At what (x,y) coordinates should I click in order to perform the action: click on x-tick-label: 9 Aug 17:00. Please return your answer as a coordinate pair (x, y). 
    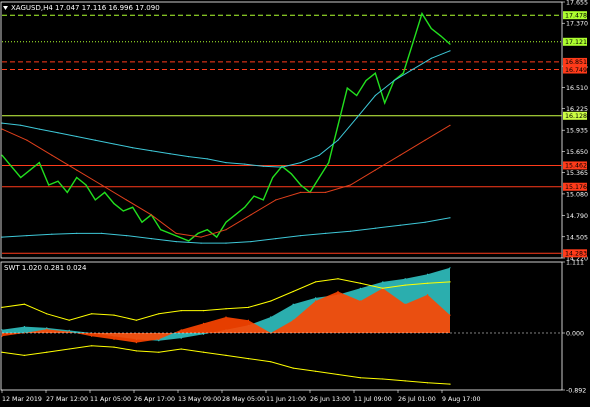
    Looking at the image, I should click on (461, 399).